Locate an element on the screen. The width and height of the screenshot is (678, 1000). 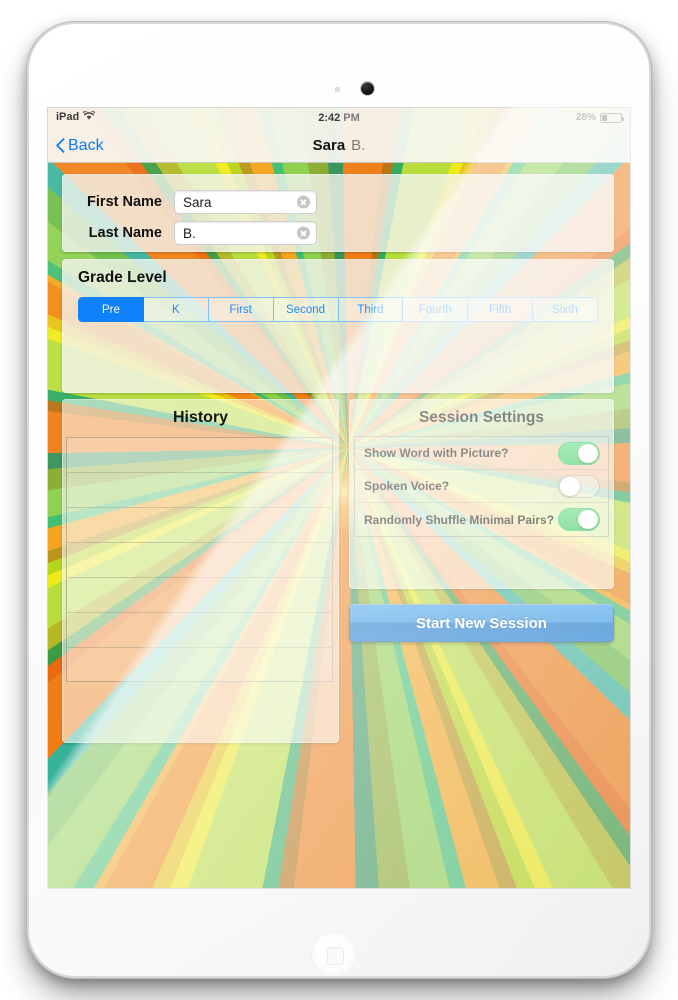
grade-segment-pre: Pre is located at coordinates (111, 309).